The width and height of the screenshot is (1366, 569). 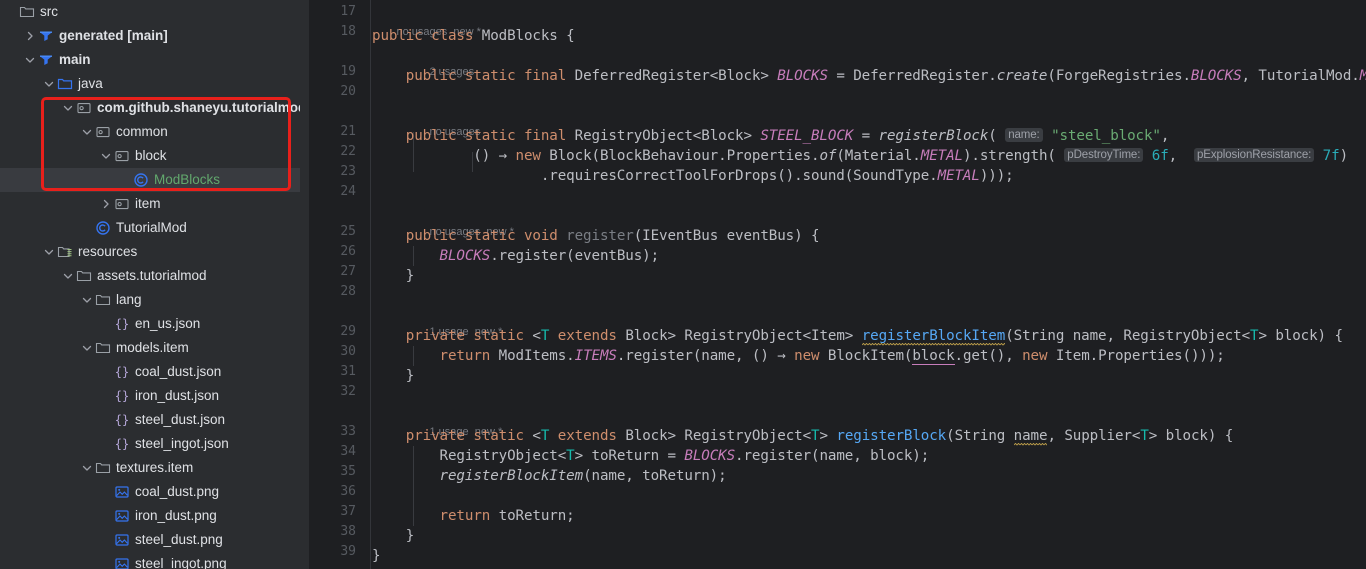 What do you see at coordinates (439, 63) in the screenshot?
I see `inlay-usage-hint: 2 usages` at bounding box center [439, 63].